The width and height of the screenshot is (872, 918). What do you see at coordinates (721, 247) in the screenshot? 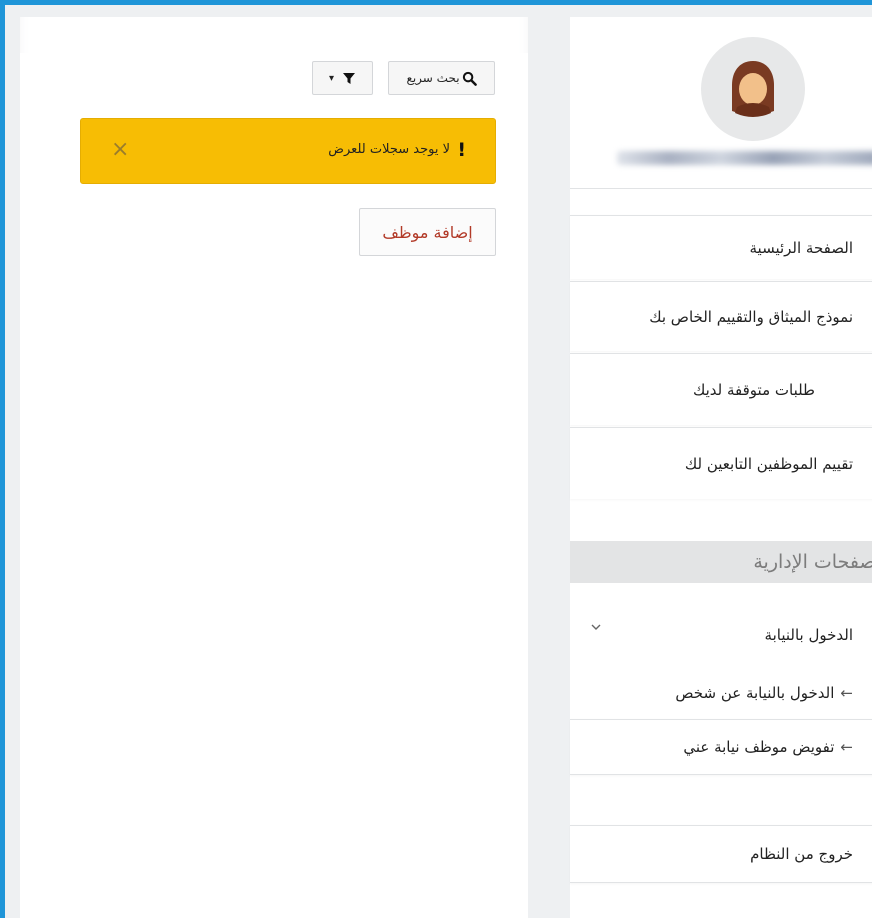
I see `sidebar-item-home: الصفحة الرئيسية` at bounding box center [721, 247].